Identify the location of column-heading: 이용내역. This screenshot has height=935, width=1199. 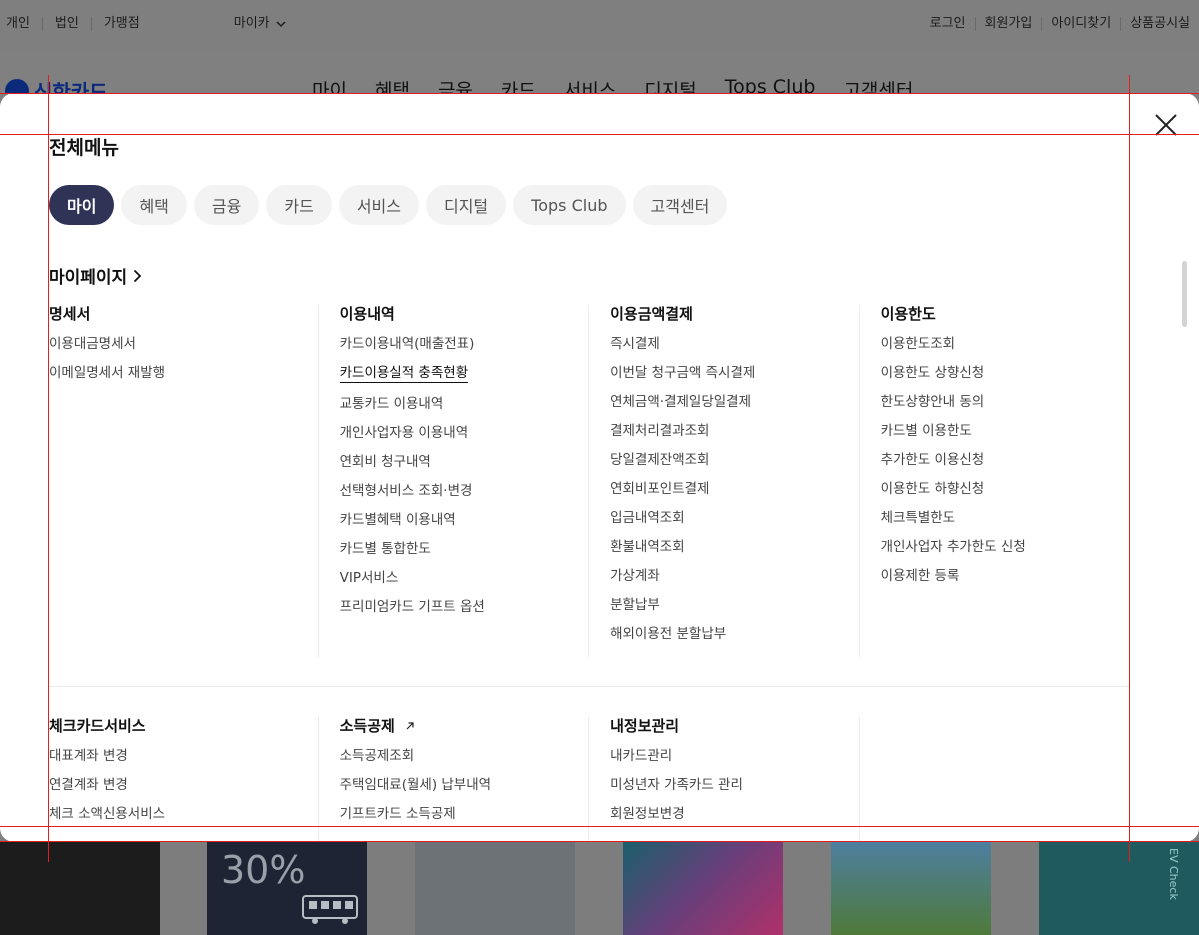
(464, 314).